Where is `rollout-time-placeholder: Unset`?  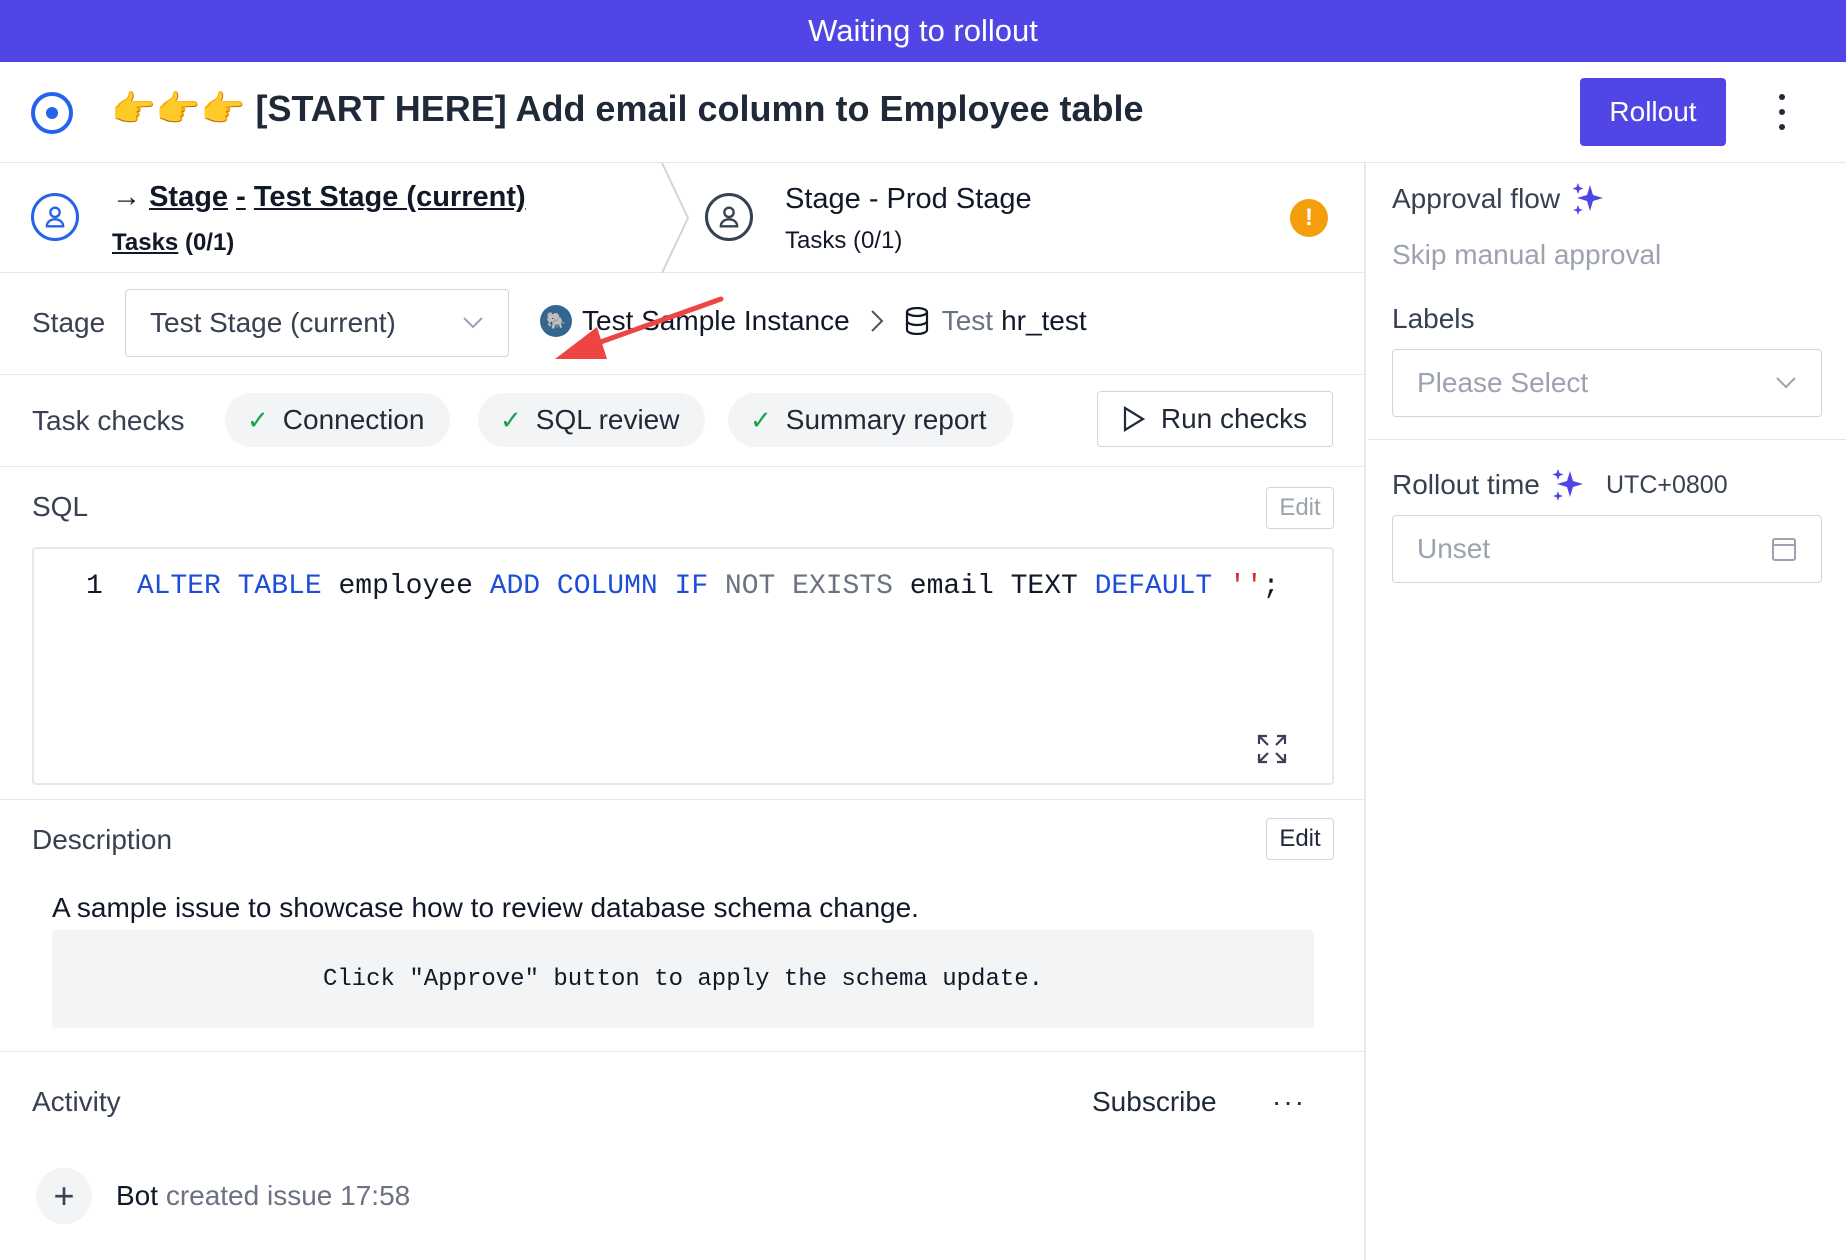 rollout-time-placeholder: Unset is located at coordinates (1454, 548).